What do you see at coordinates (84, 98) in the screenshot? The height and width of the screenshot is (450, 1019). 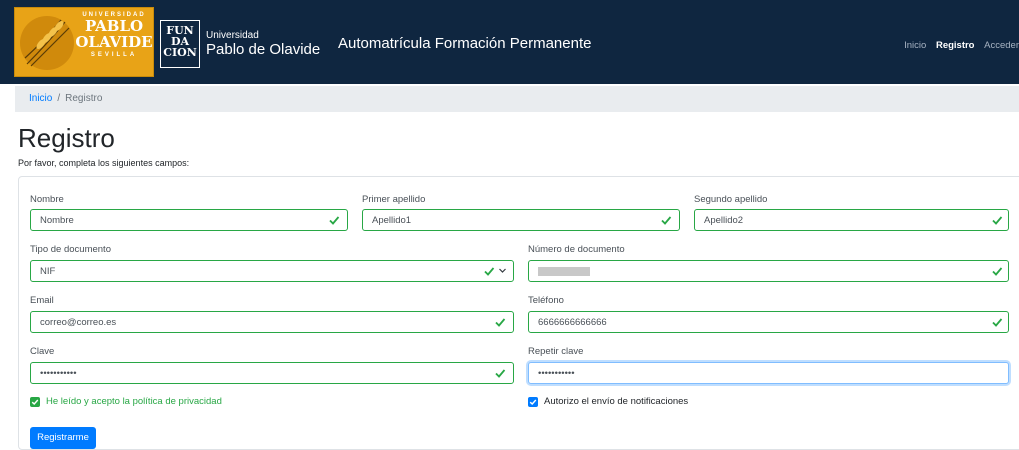 I see `breadcrumb-current: Registro` at bounding box center [84, 98].